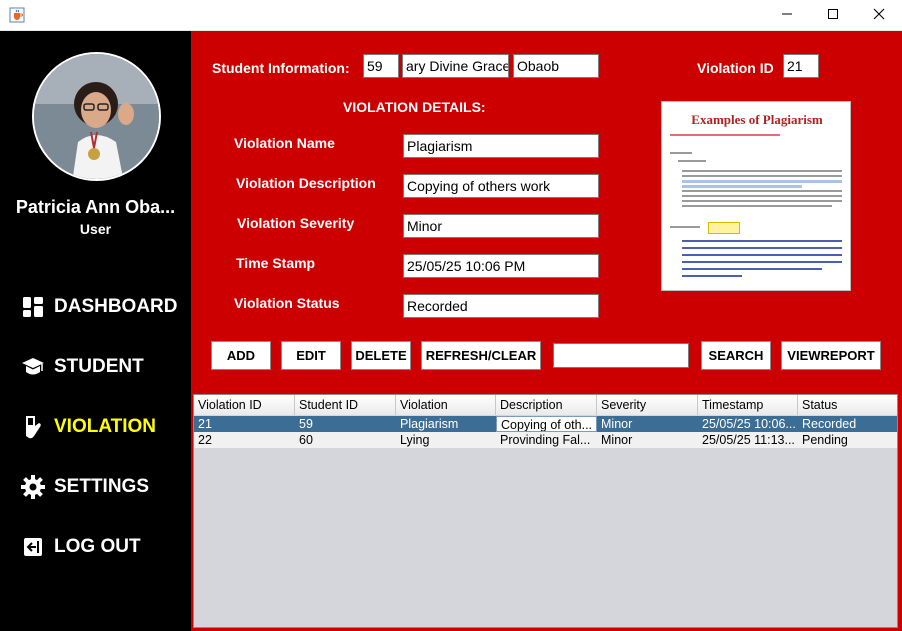 The height and width of the screenshot is (631, 902). What do you see at coordinates (451, 15) in the screenshot?
I see `title-bar` at bounding box center [451, 15].